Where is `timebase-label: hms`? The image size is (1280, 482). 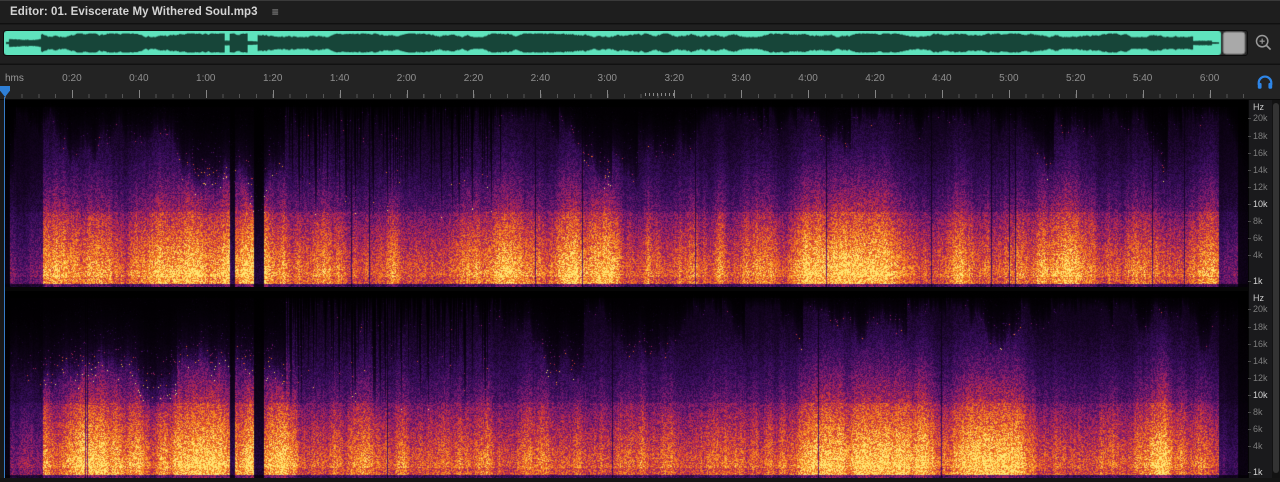
timebase-label: hms is located at coordinates (14, 78).